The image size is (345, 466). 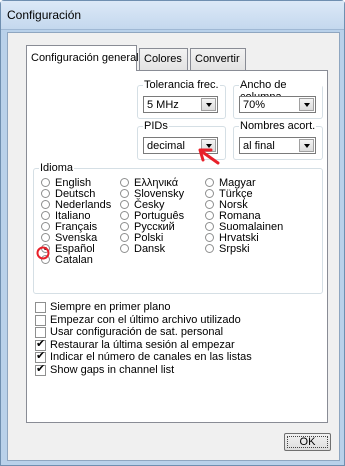 What do you see at coordinates (234, 249) in the screenshot?
I see `idioma-option-label: Srpski` at bounding box center [234, 249].